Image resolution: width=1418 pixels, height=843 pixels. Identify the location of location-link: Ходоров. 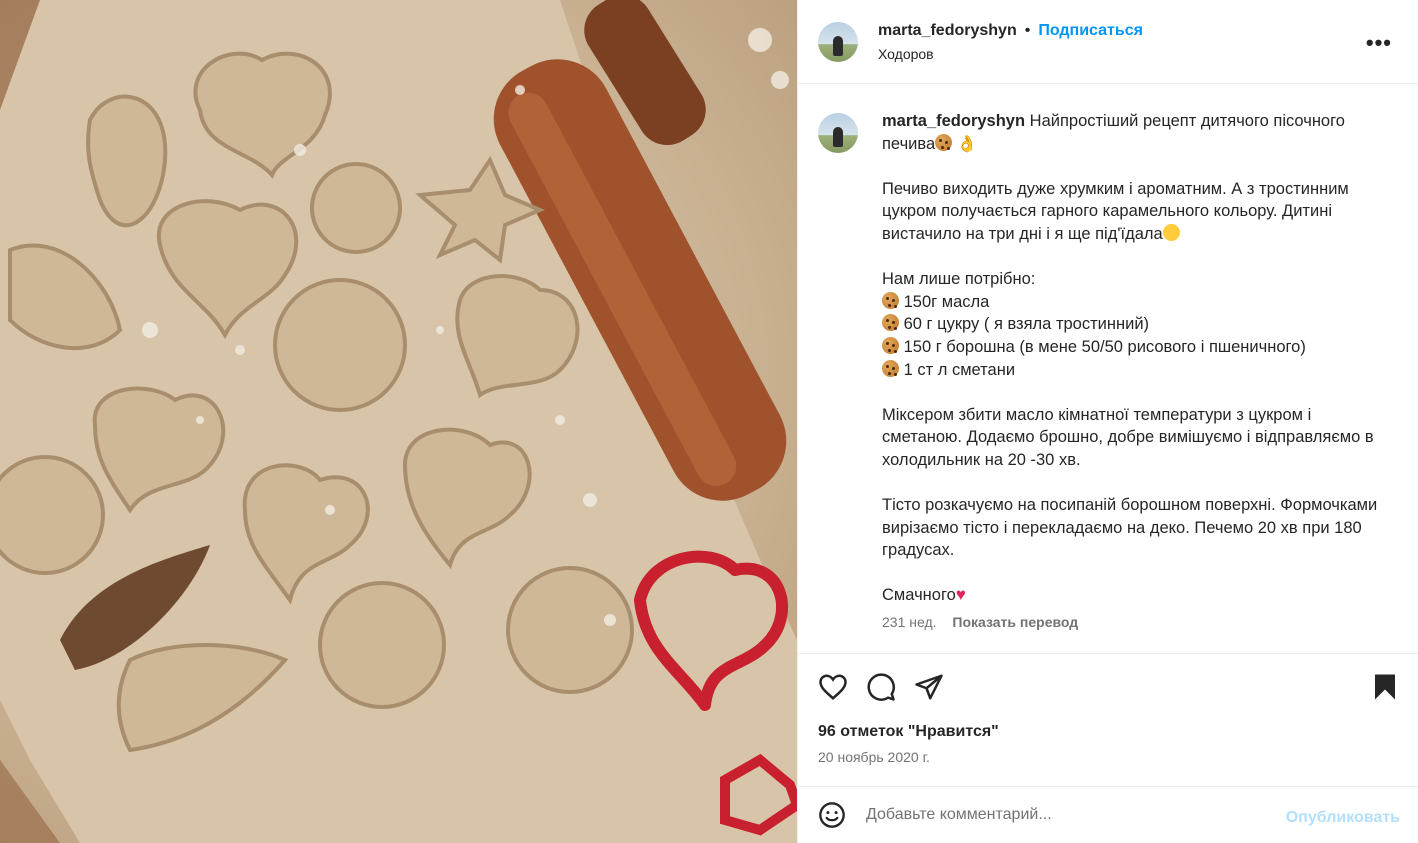
(1010, 54).